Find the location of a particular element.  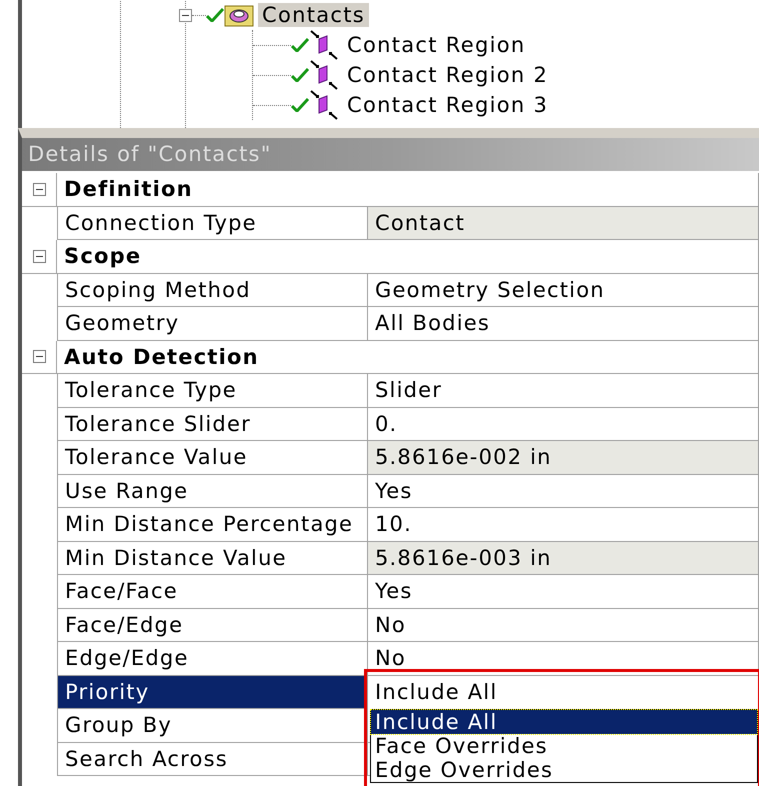

dropdown-option: Edge Overrides is located at coordinates (564, 770).